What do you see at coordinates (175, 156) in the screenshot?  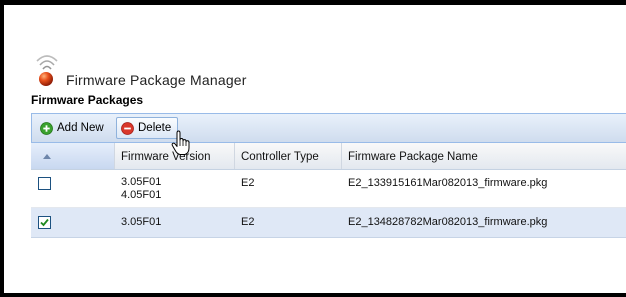 I see `column-header-firmware-version: Firmware Version` at bounding box center [175, 156].